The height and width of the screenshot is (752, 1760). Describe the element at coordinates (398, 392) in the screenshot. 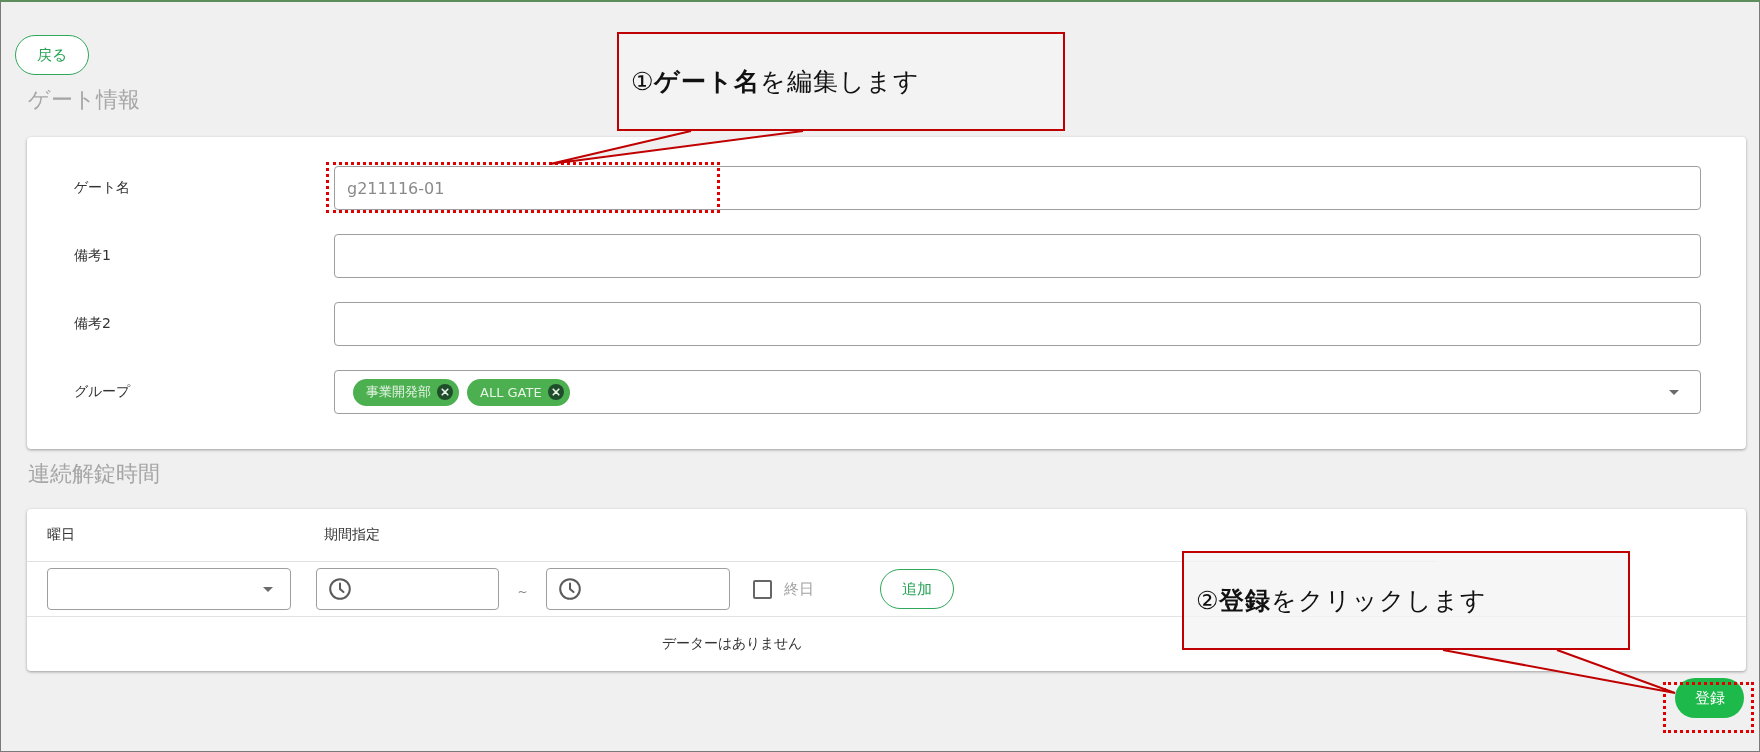

I see `tag-label: 事業開発部` at that location.